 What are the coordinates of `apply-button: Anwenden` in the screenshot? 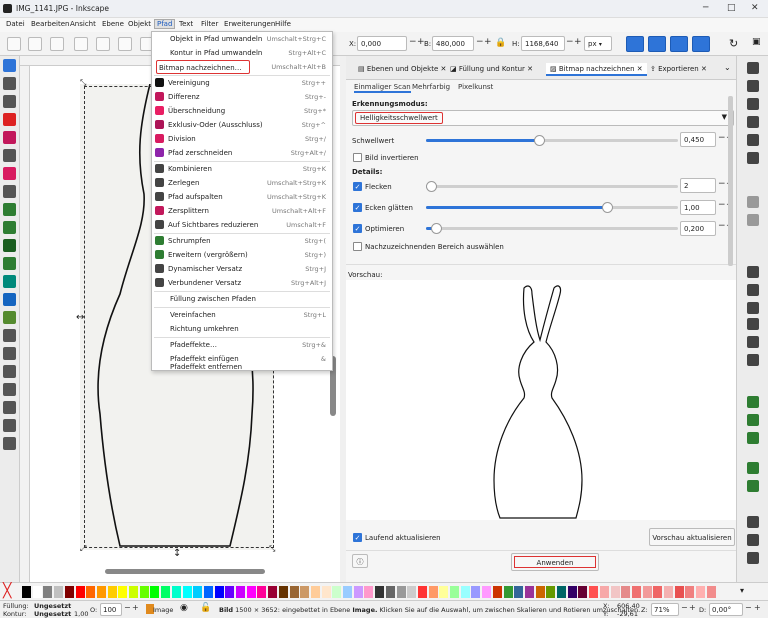 It's located at (555, 562).